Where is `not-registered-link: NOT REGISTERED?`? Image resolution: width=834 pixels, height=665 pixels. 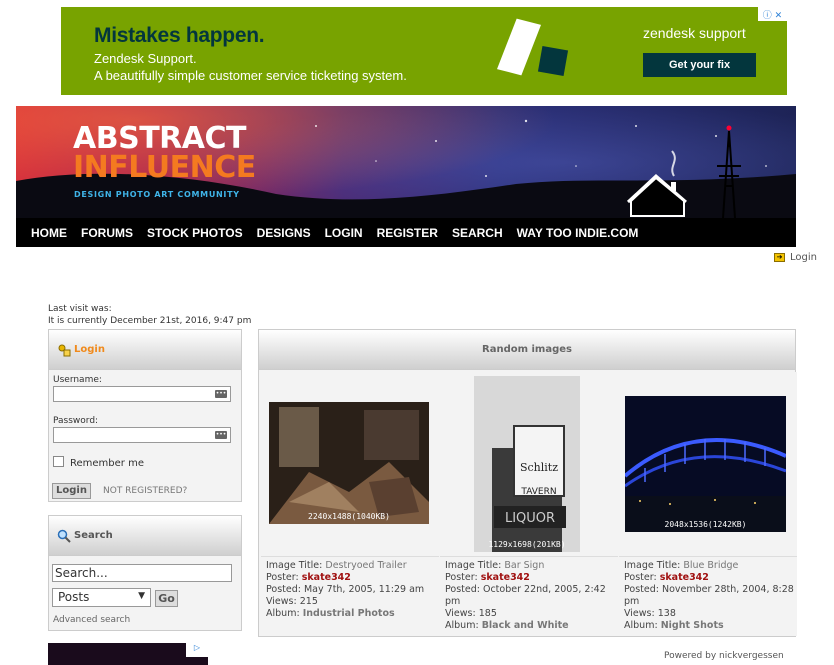 not-registered-link: NOT REGISTERED? is located at coordinates (145, 491).